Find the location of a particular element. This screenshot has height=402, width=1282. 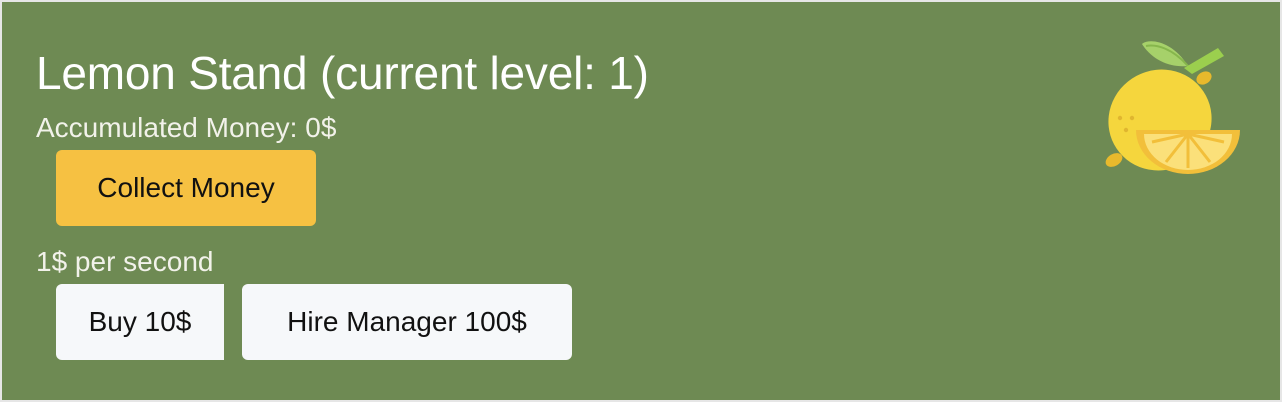

buy-button: Buy 10$ is located at coordinates (140, 322).